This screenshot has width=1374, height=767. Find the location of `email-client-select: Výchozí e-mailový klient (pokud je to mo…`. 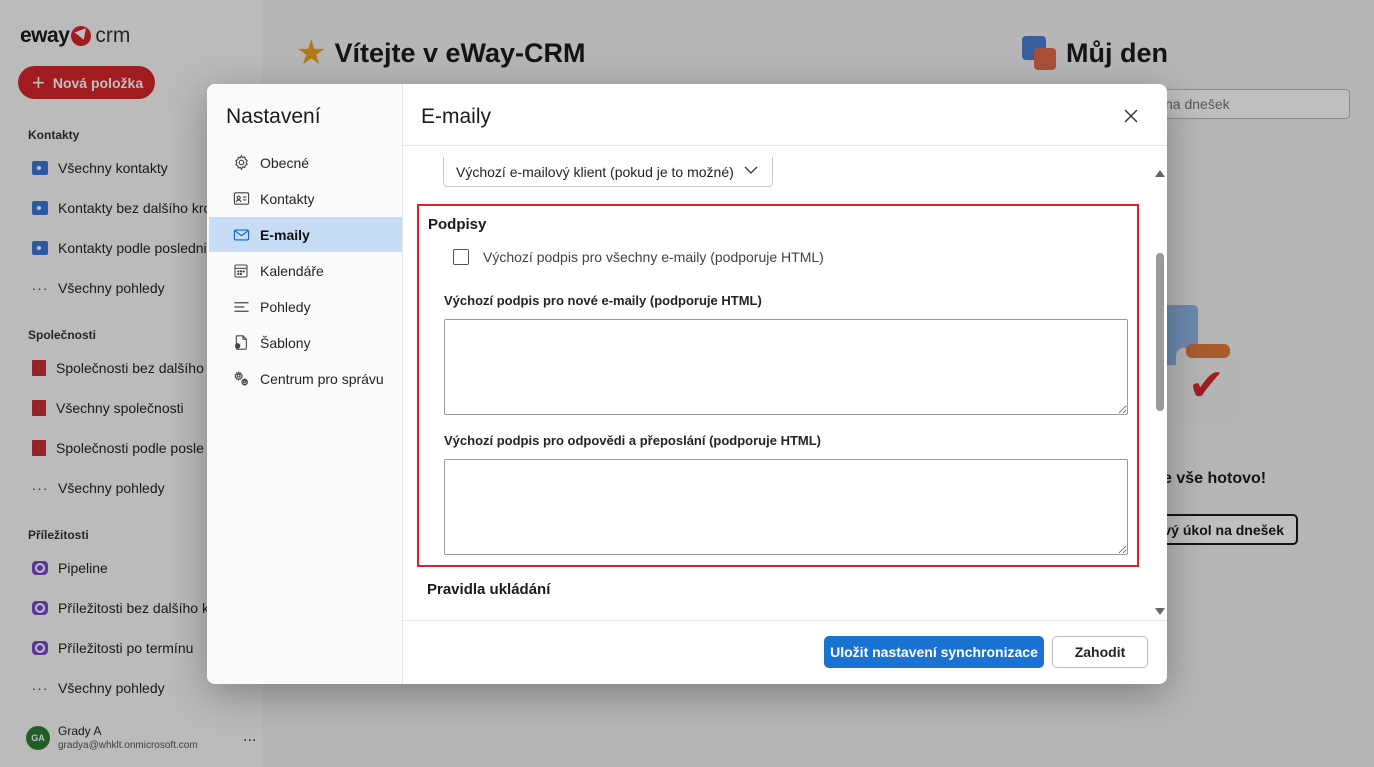

email-client-select: Výchozí e-mailový klient (pokud je to mo… is located at coordinates (608, 172).